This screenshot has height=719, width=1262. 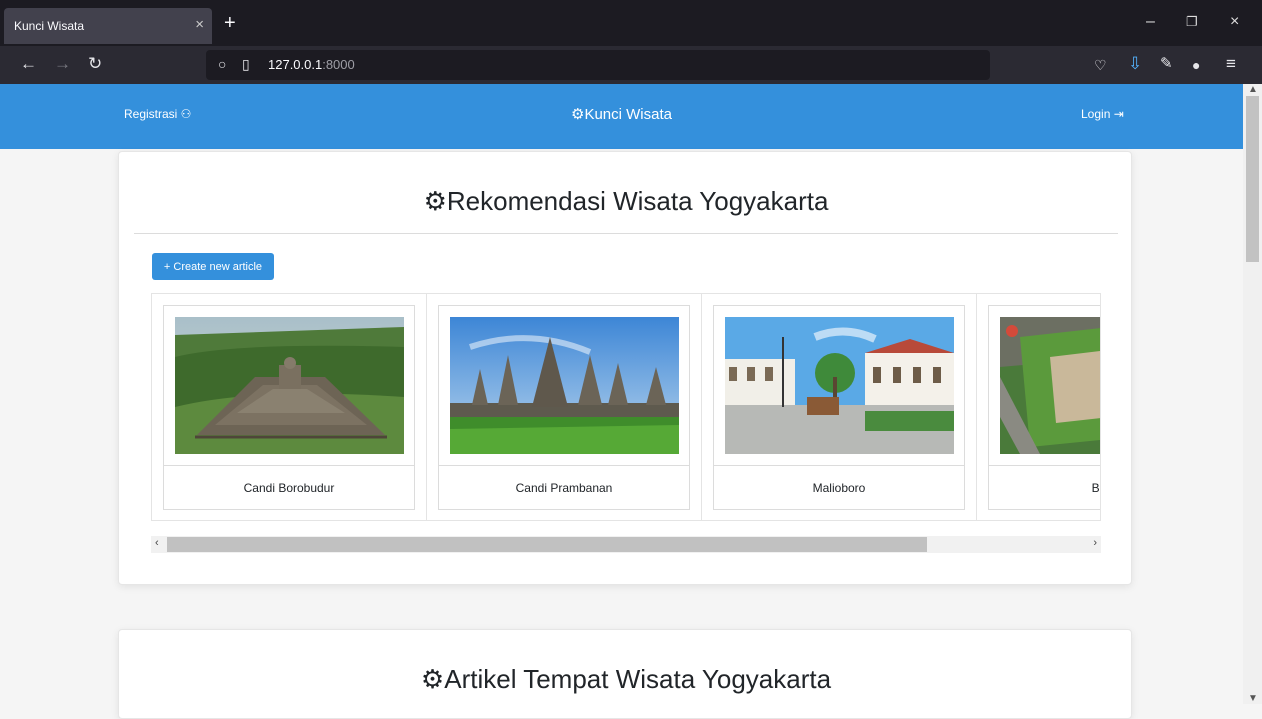 What do you see at coordinates (1234, 22) in the screenshot?
I see `window-close-icon: ×` at bounding box center [1234, 22].